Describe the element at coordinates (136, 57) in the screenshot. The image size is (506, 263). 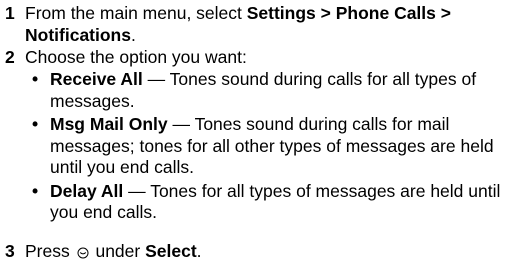
I see `step-text: Choose the option you want:` at that location.